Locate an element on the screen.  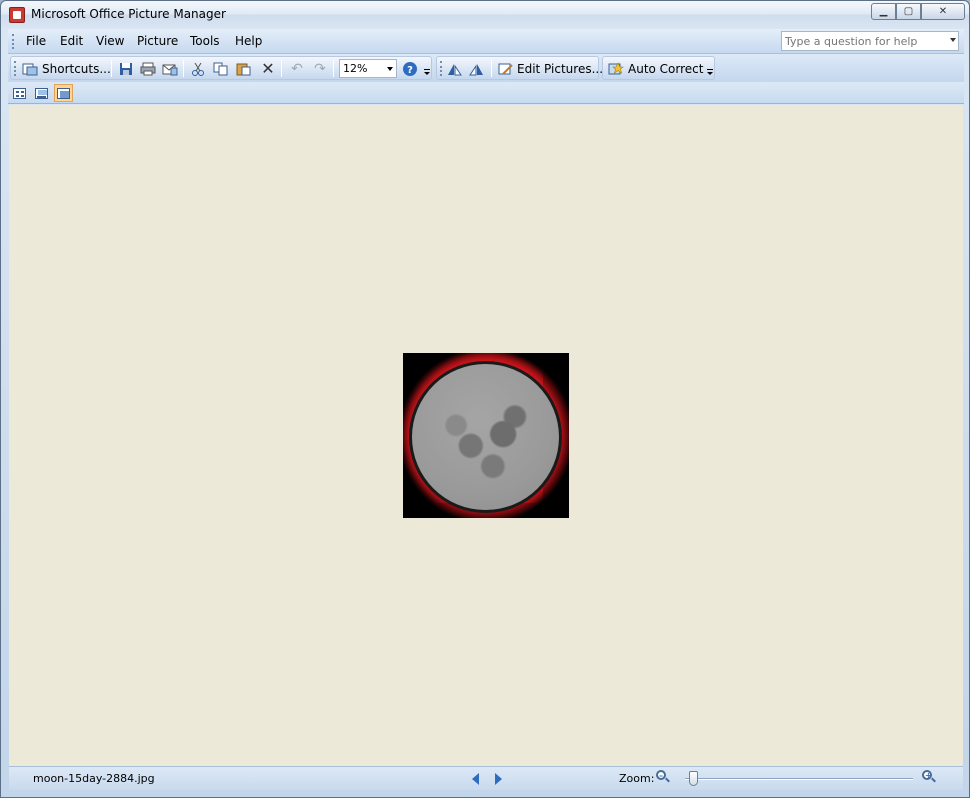
zoom-in-plus: + is located at coordinates (928, 775).